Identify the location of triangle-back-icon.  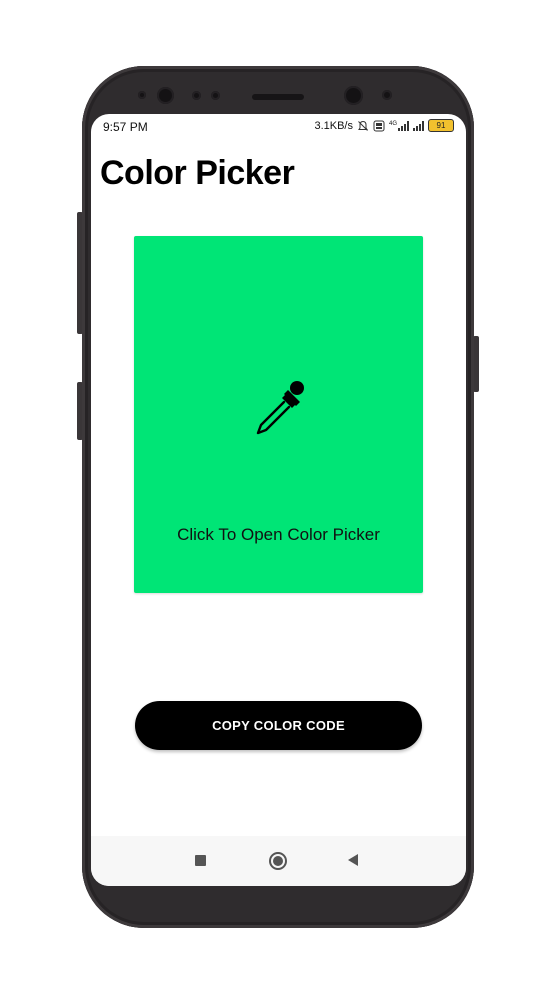
(353, 860).